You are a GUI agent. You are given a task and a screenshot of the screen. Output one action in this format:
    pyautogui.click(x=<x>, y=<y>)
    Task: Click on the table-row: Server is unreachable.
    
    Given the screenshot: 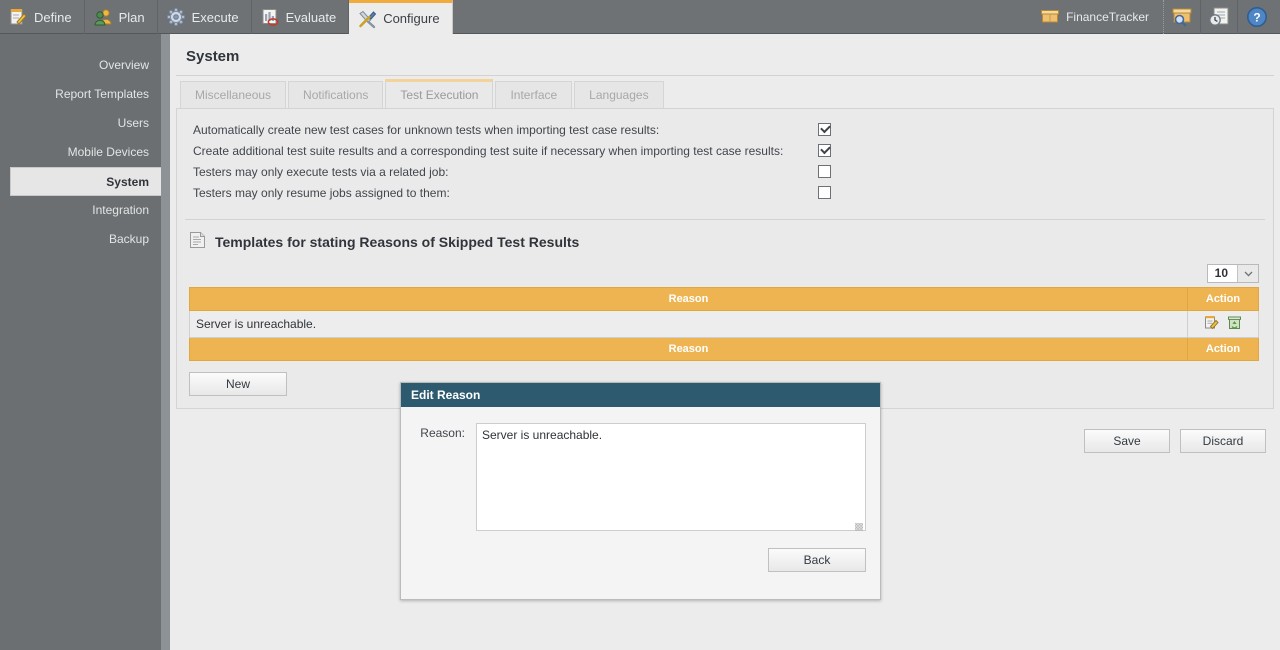 What is the action you would take?
    pyautogui.click(x=724, y=324)
    